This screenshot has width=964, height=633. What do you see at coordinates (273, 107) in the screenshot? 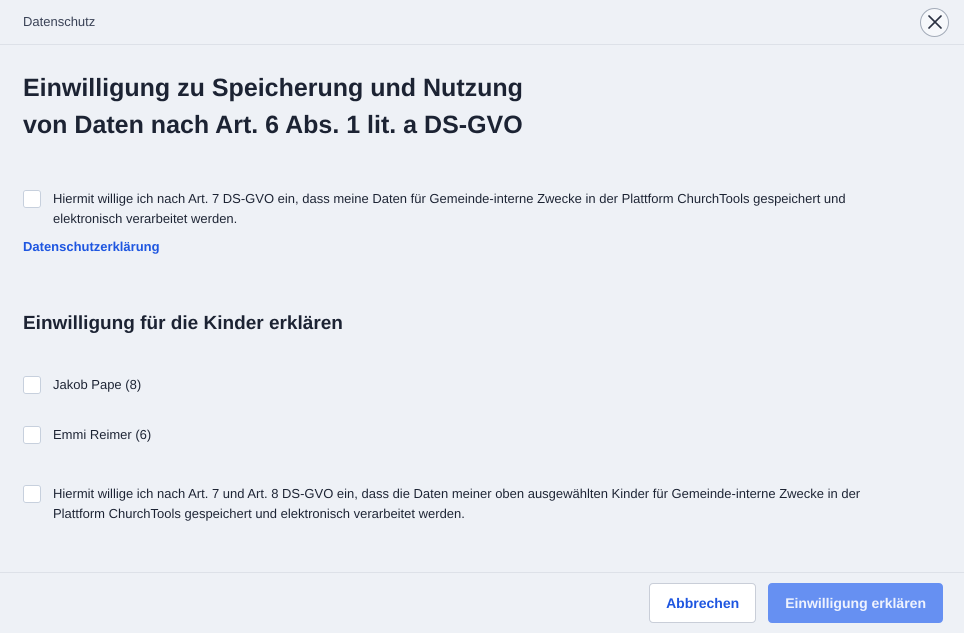
I see `dialog-heading: Einwilligung zu Speicherung und Nutzung von Daten nach Art. 6 Abs. 1 lit. a DS-GVO` at bounding box center [273, 107].